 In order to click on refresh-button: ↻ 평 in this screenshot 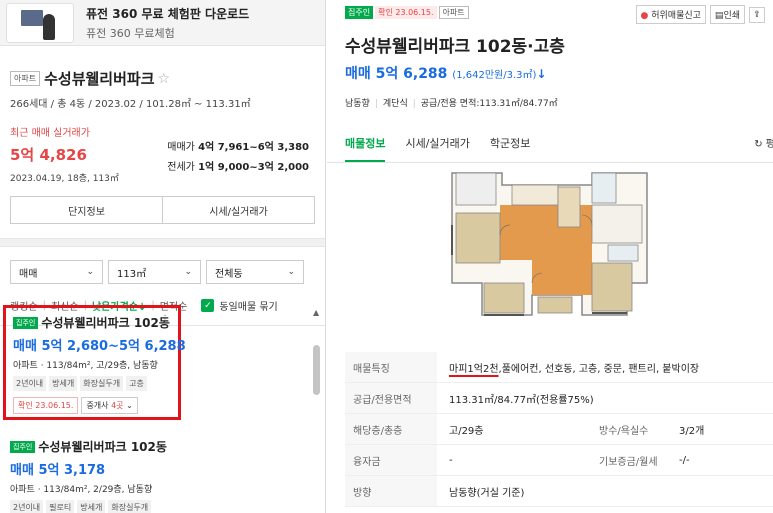, I will do `click(763, 142)`.